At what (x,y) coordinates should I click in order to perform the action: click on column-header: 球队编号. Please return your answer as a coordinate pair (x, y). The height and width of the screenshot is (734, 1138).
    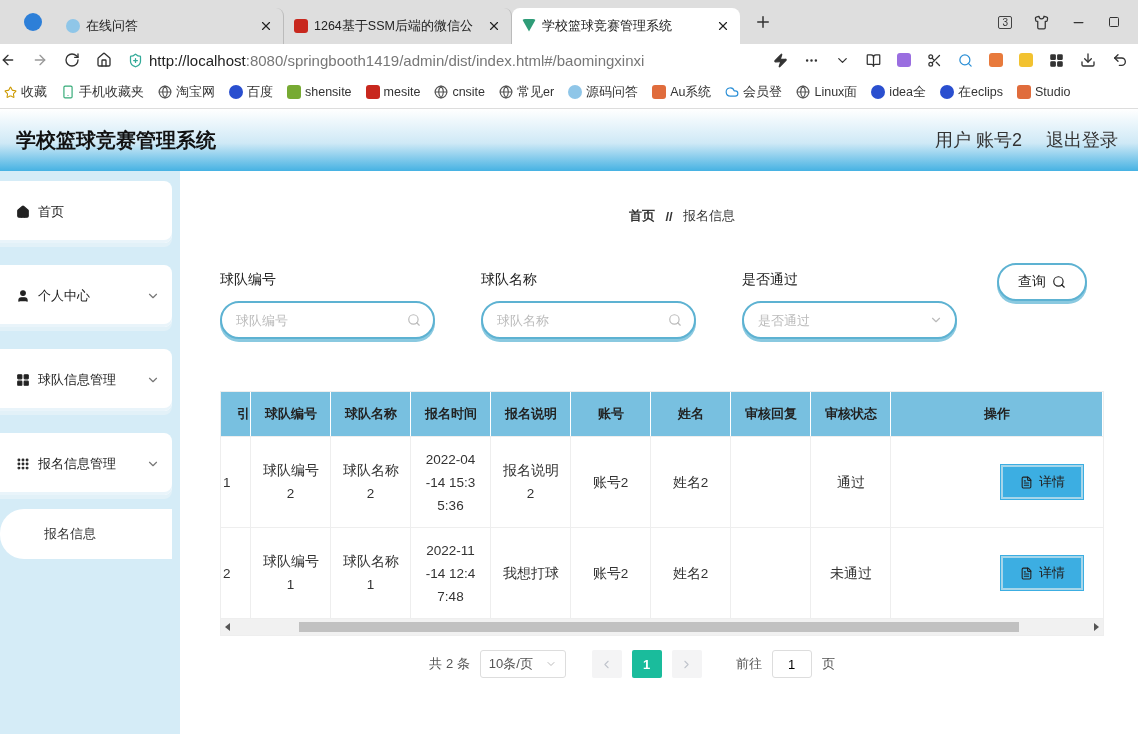
    Looking at the image, I should click on (291, 414).